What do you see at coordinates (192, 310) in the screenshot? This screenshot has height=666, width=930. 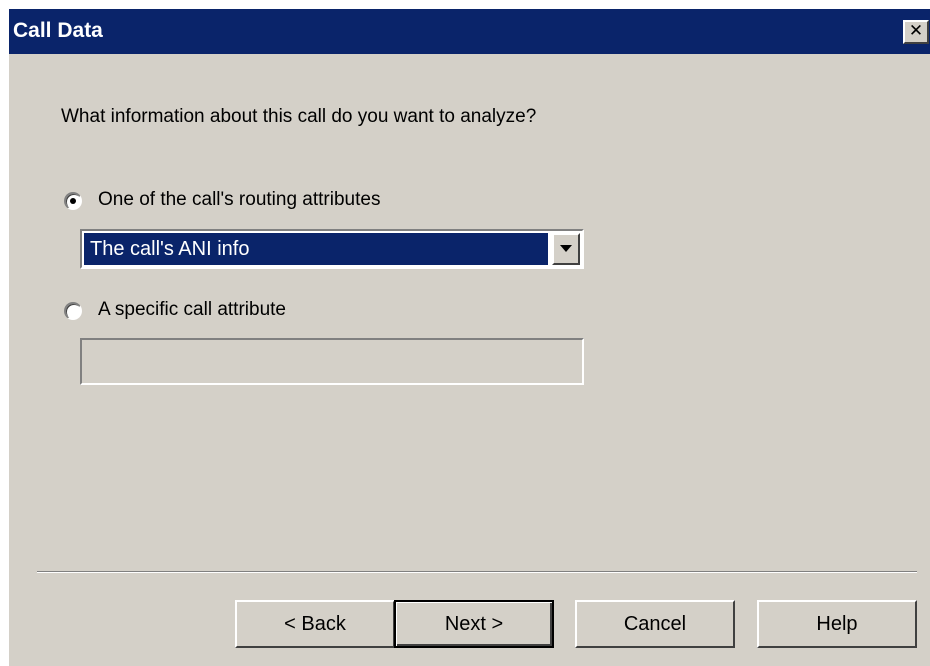 I see `specific-attribute-label: A specific call attribute` at bounding box center [192, 310].